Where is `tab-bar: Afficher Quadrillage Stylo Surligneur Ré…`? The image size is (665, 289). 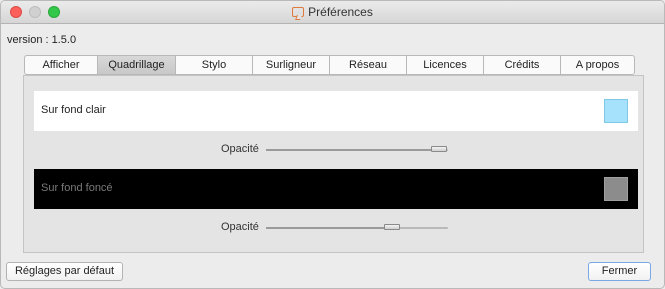 tab-bar: Afficher Quadrillage Stylo Surligneur Ré… is located at coordinates (329, 65).